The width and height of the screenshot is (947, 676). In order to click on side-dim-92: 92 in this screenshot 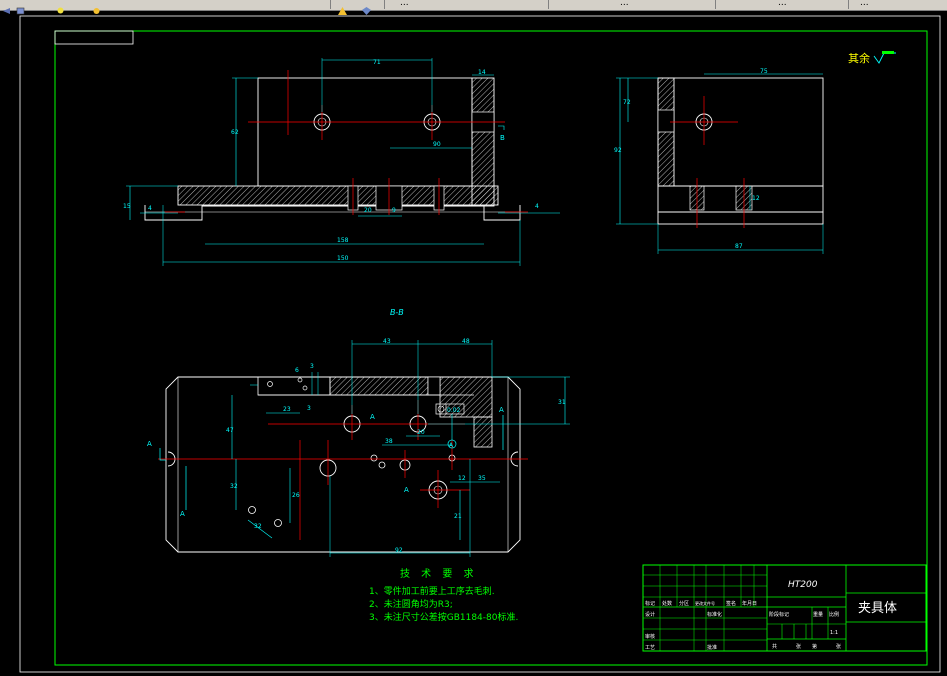, I will do `click(618, 150)`.